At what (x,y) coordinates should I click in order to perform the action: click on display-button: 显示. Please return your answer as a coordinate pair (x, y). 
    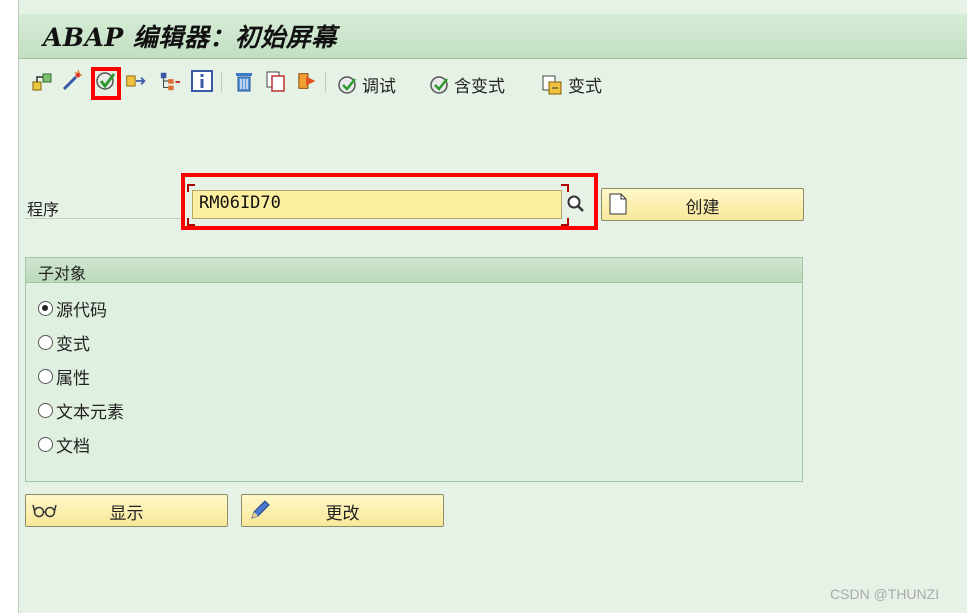
    Looking at the image, I should click on (126, 510).